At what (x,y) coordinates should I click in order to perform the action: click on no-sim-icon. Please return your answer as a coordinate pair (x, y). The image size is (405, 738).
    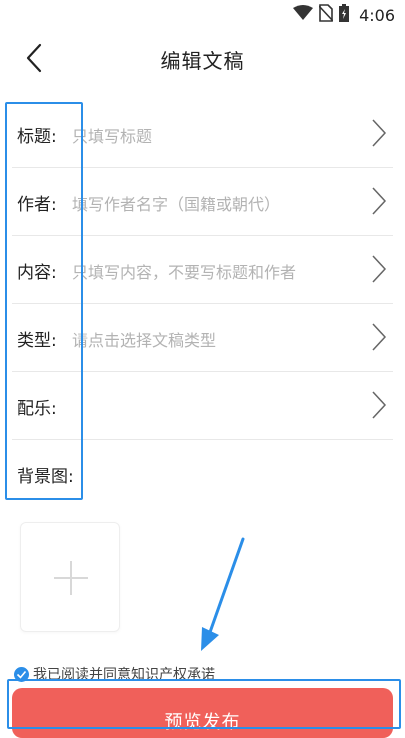
    Looking at the image, I should click on (326, 15).